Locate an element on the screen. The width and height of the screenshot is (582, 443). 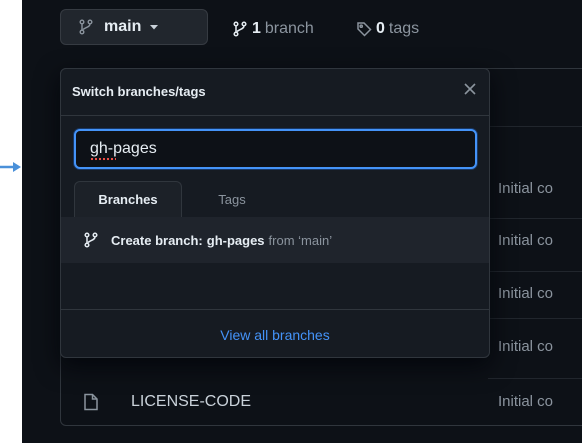
spellcheck-underline is located at coordinates (103, 159).